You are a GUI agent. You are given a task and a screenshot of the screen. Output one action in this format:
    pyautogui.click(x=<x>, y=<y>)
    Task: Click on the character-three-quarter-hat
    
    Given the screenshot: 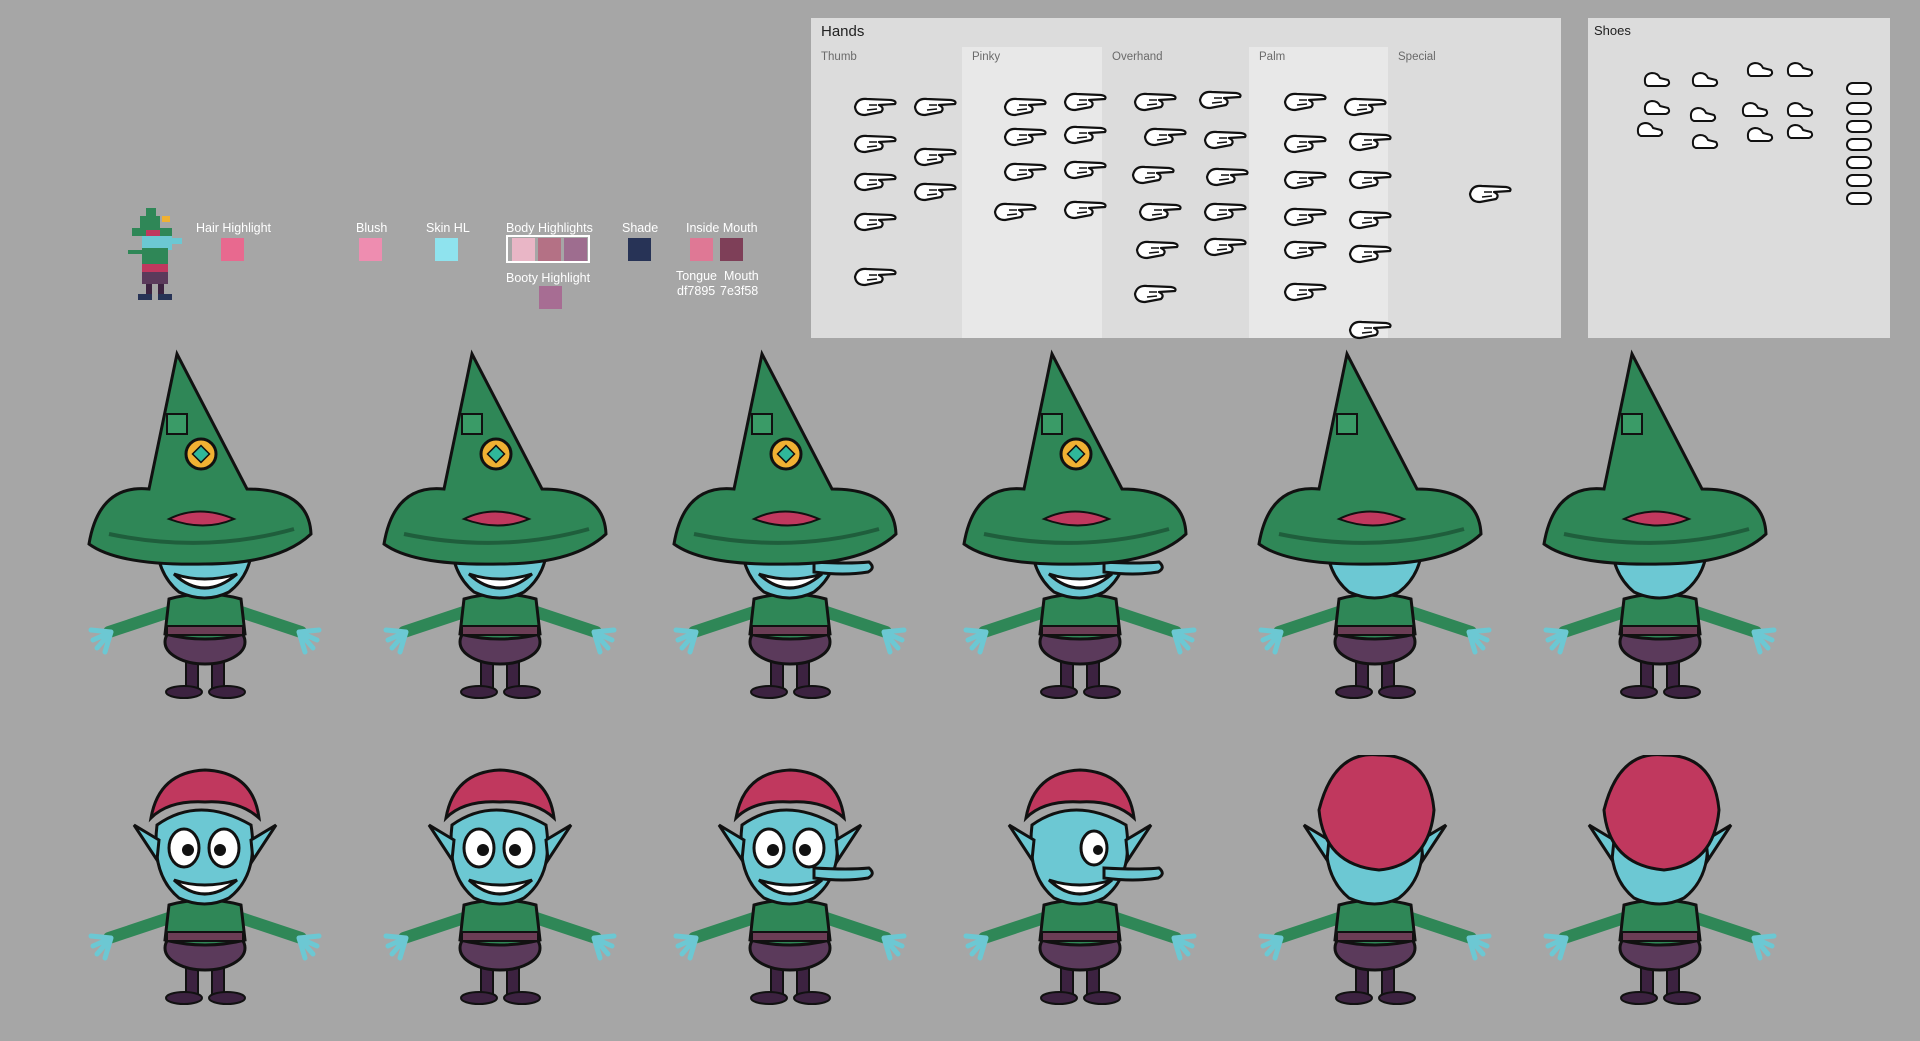 What is the action you would take?
    pyautogui.click(x=499, y=524)
    